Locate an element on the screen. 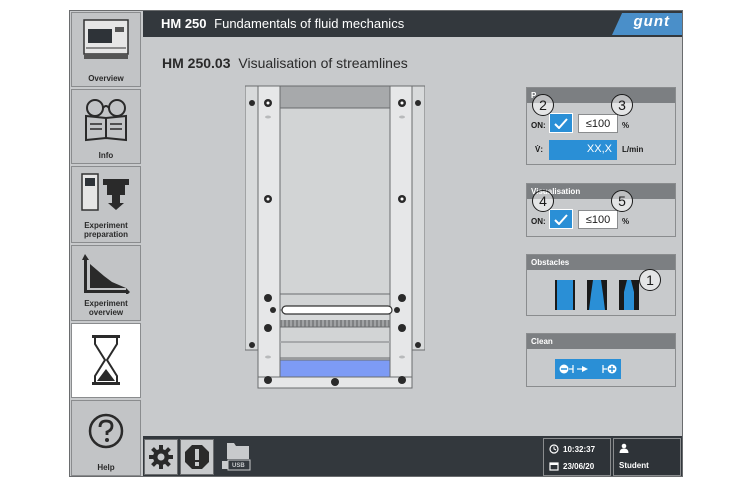  pump-percent-unit: % is located at coordinates (626, 125).